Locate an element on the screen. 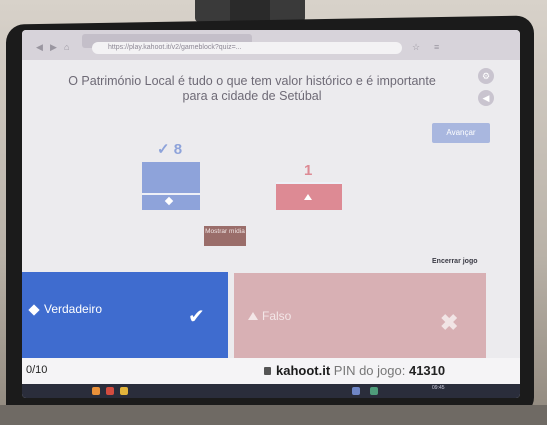 The height and width of the screenshot is (425, 547). forward-icon: ▶ is located at coordinates (53, 47).